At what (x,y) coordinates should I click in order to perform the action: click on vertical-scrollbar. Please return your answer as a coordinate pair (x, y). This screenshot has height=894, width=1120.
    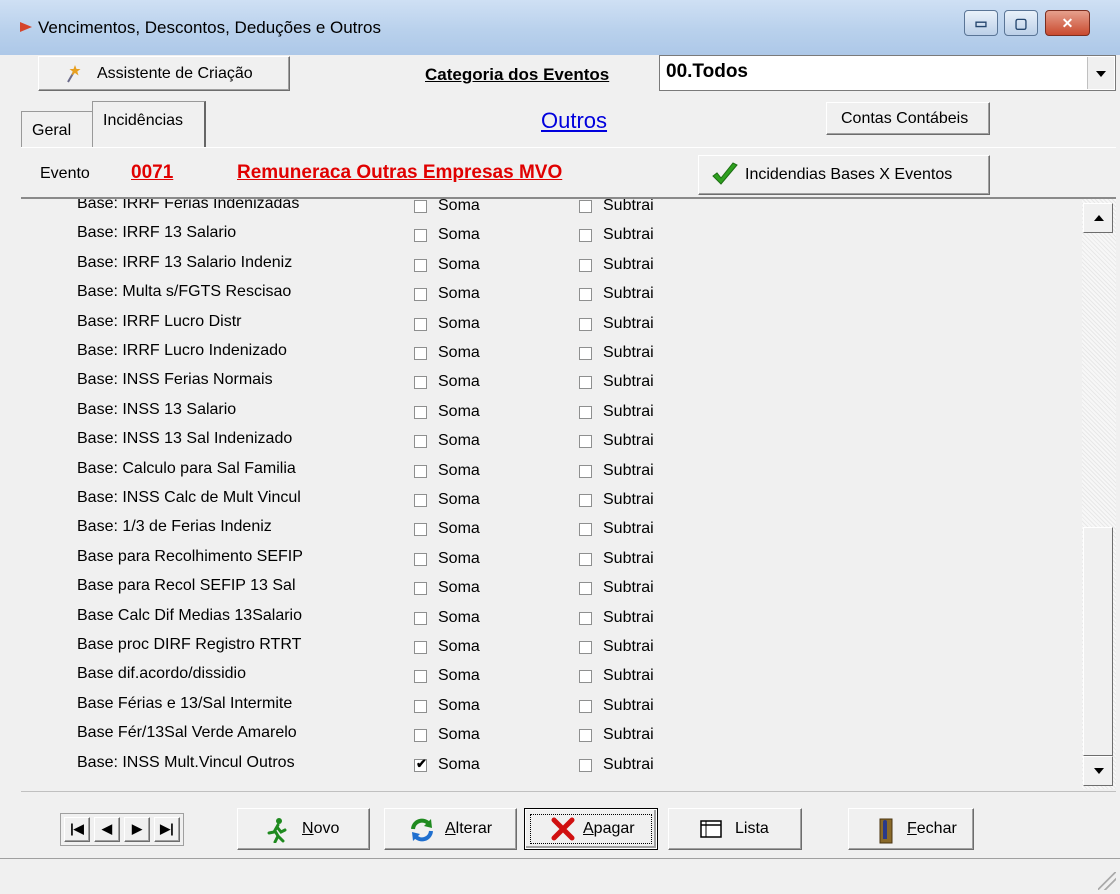
    Looking at the image, I should click on (1099, 494).